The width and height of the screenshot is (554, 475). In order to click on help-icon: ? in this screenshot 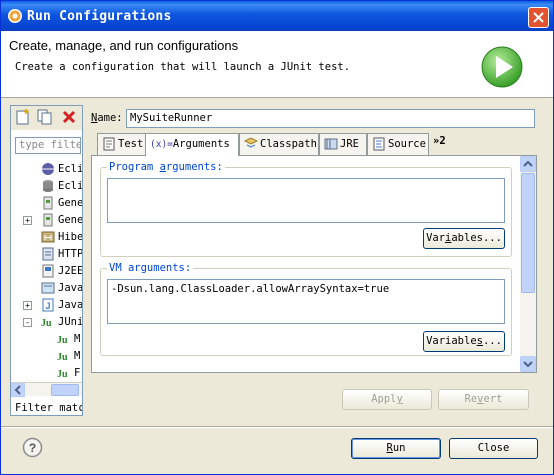, I will do `click(32, 447)`.